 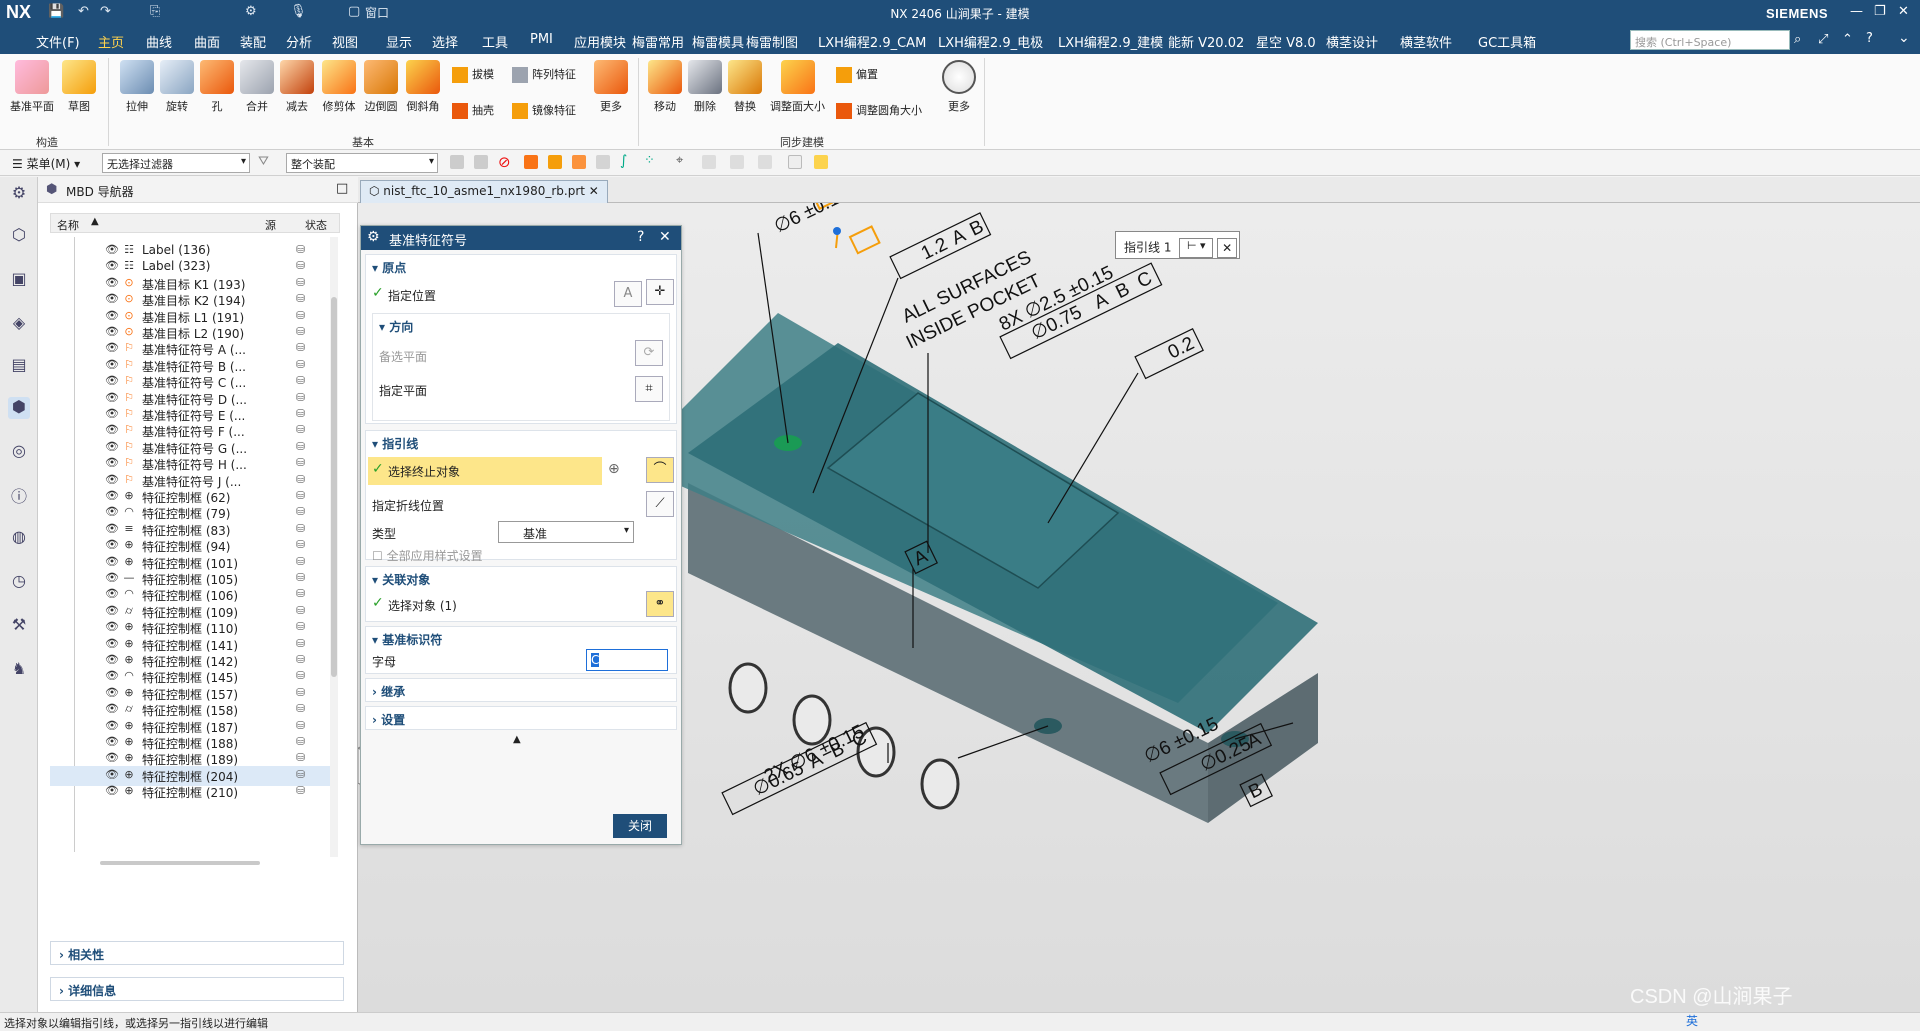 I want to click on orient-icon, so click(x=821, y=162).